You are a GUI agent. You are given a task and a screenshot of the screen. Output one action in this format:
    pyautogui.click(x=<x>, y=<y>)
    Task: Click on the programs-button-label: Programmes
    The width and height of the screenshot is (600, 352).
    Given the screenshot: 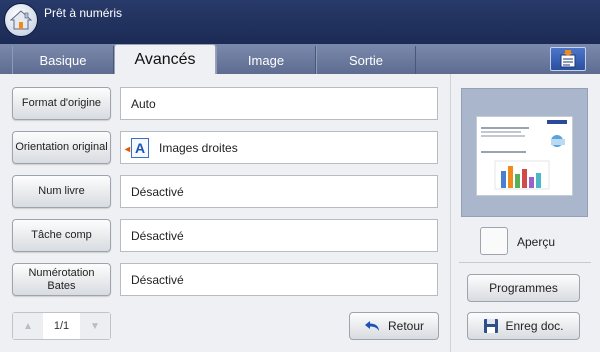 What is the action you would take?
    pyautogui.click(x=523, y=288)
    